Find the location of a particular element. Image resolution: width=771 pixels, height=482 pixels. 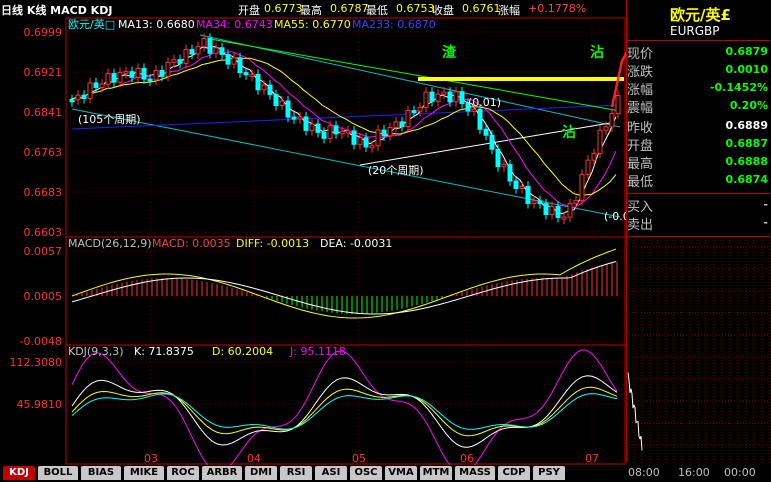

kdj-legend-j: J: 95.1118 is located at coordinates (317, 351).